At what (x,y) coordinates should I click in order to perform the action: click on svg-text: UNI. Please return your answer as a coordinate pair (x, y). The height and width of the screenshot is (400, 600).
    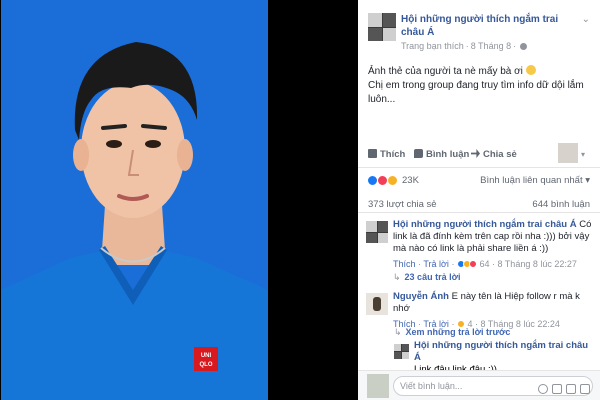
    Looking at the image, I should click on (206, 356).